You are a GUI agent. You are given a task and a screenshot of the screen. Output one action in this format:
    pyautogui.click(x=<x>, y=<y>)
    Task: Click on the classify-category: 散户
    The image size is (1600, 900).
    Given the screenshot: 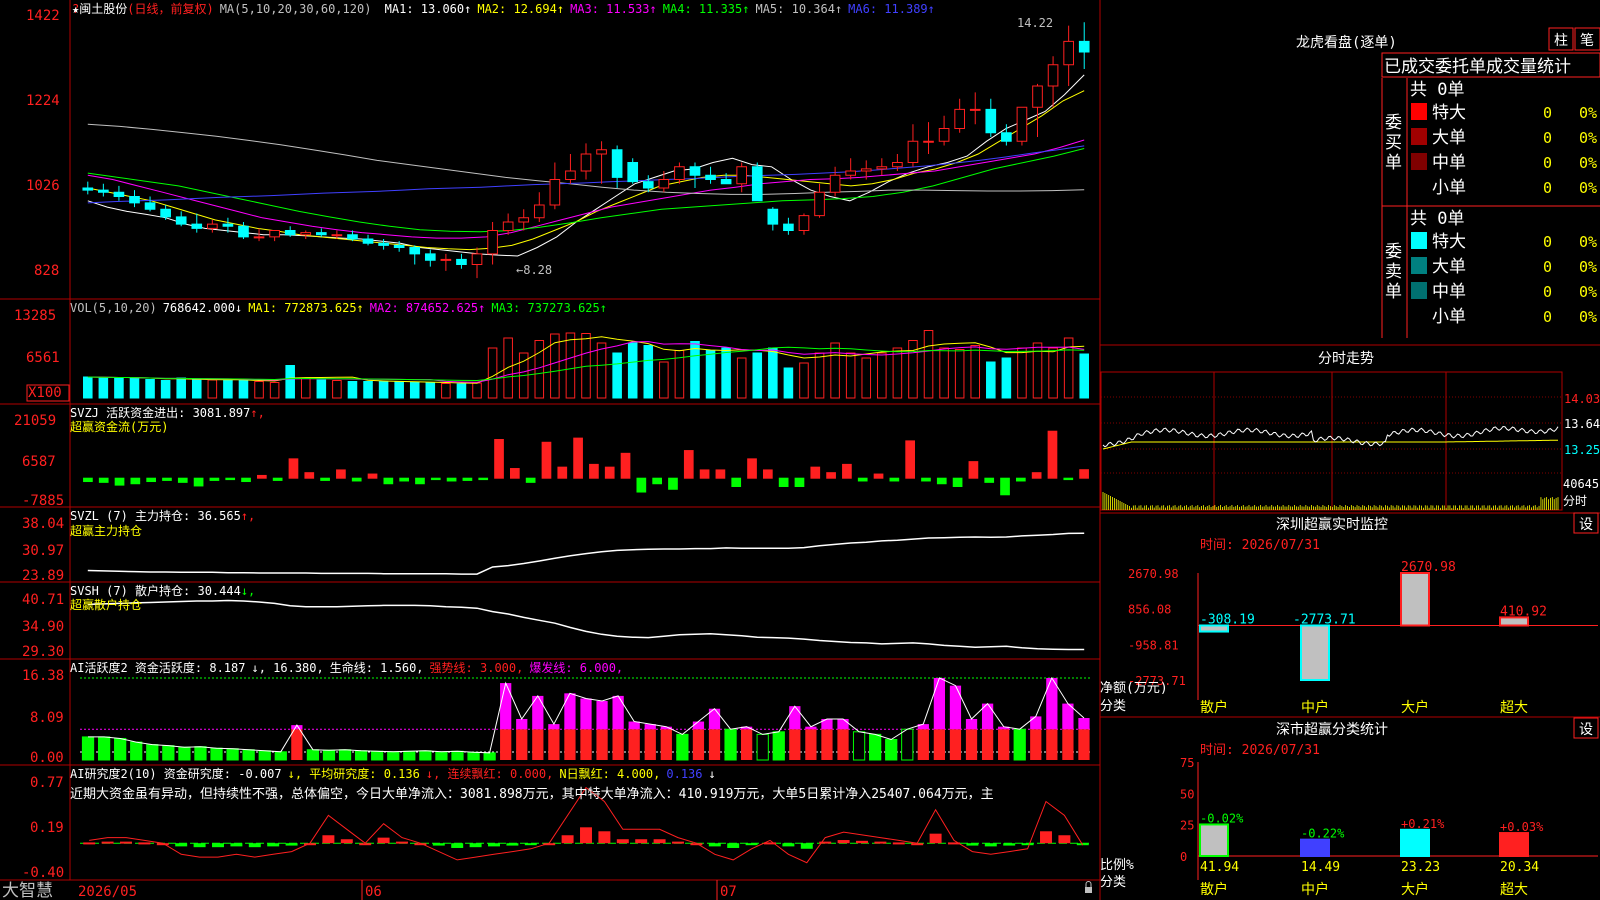 What is the action you would take?
    pyautogui.click(x=1214, y=889)
    